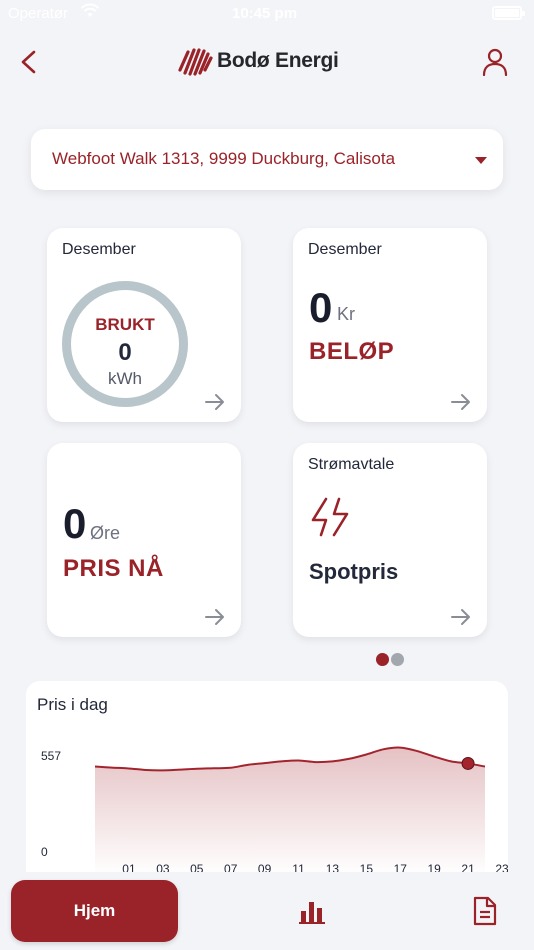 This screenshot has width=534, height=950. What do you see at coordinates (481, 160) in the screenshot?
I see `caret-down-icon` at bounding box center [481, 160].